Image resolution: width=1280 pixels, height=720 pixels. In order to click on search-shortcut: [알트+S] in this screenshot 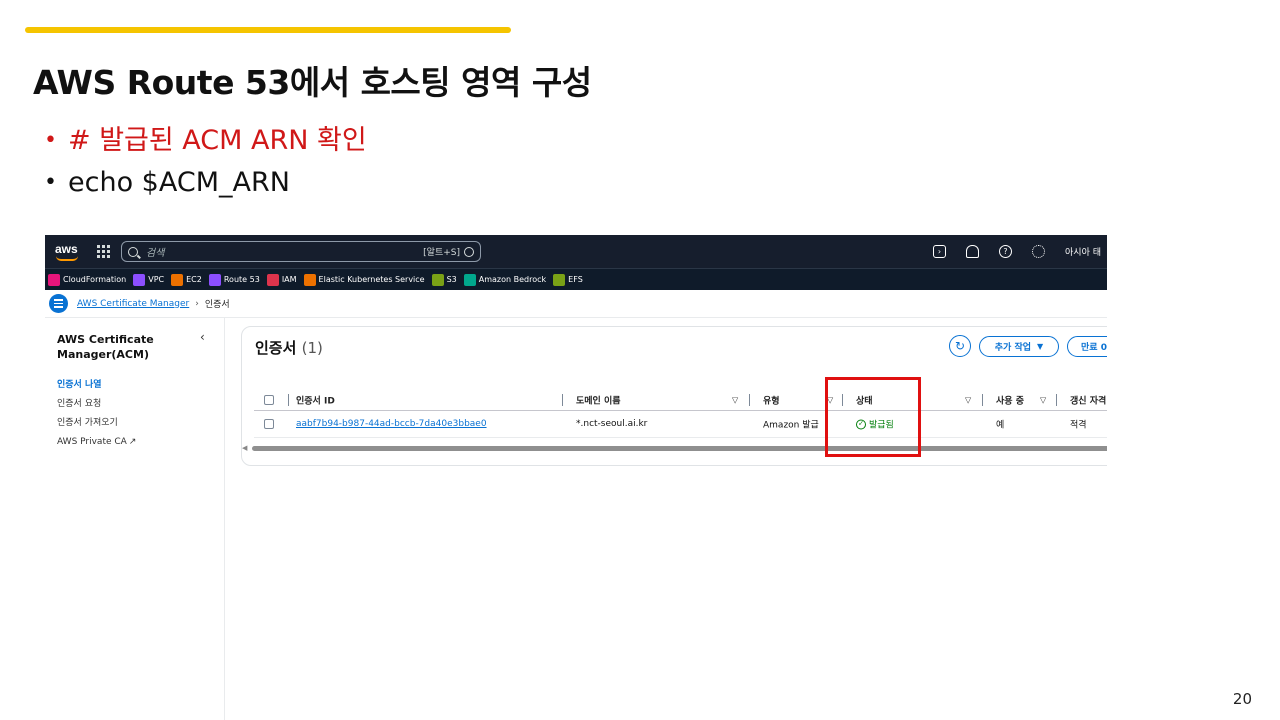, I will do `click(441, 253)`.